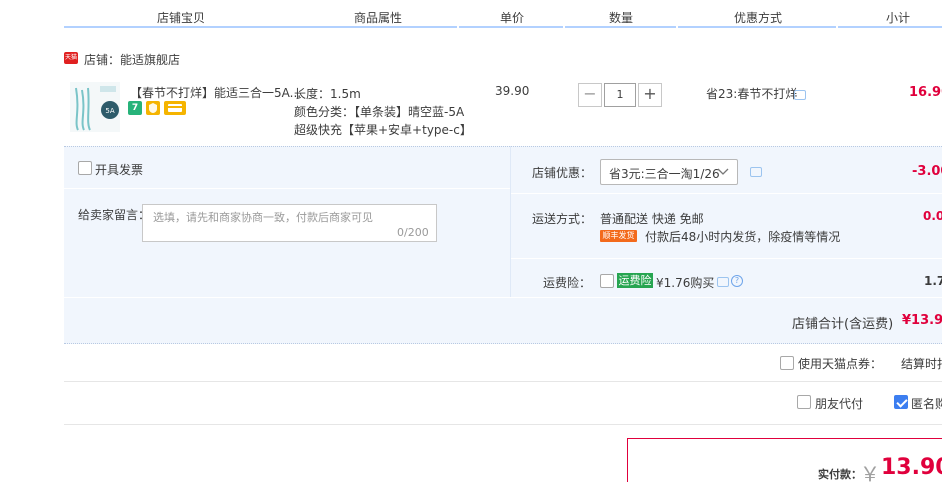  I want to click on payment-label: 实付款：, so click(840, 474).